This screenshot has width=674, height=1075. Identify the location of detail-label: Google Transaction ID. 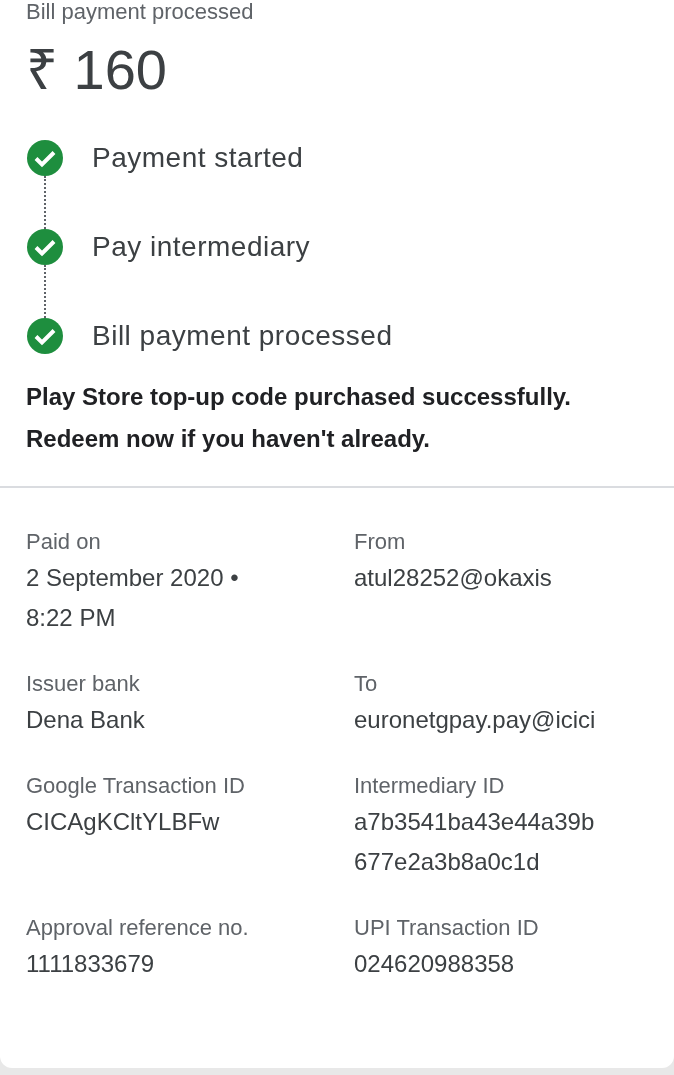
(136, 786).